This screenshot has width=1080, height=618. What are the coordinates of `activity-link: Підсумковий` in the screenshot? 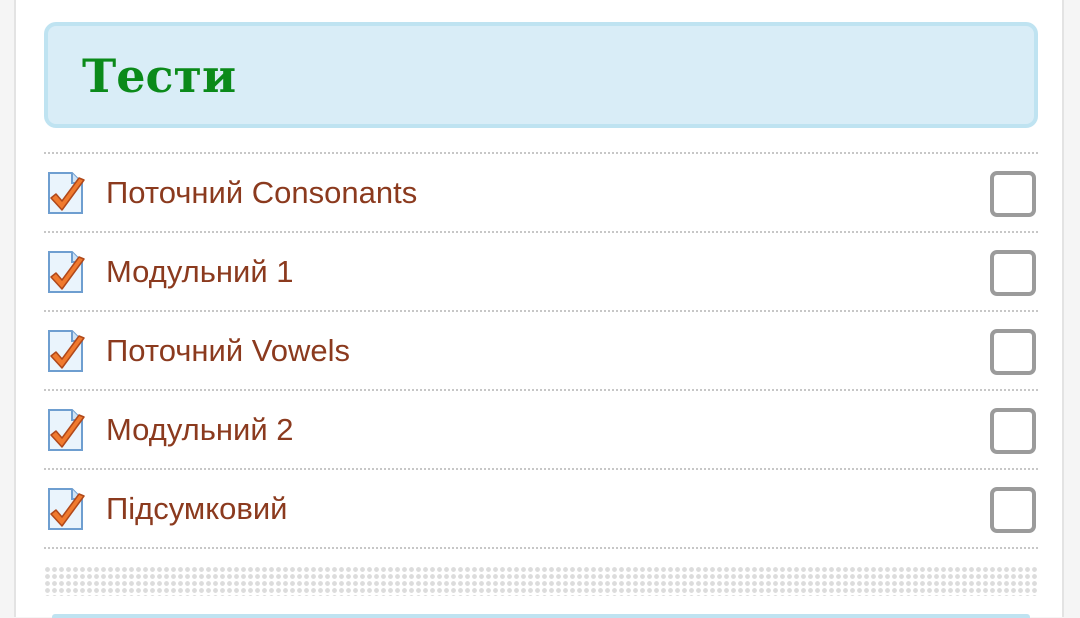 It's located at (196, 508).